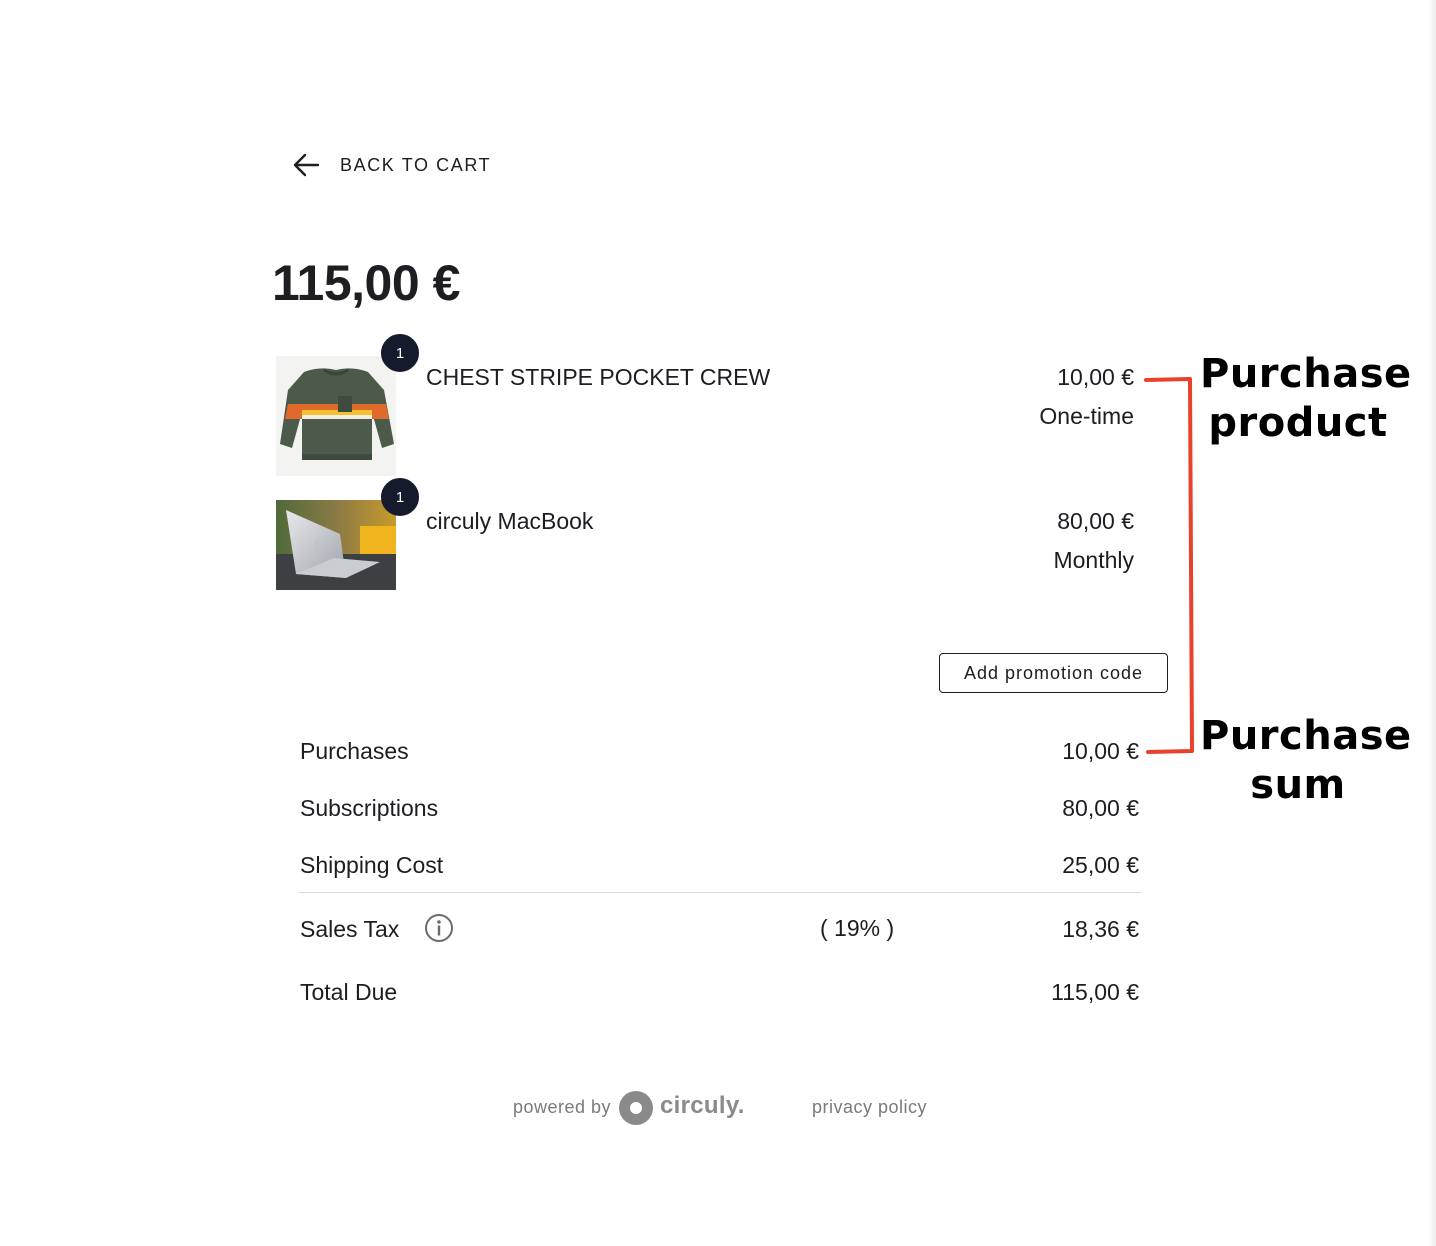  Describe the element at coordinates (1169, 565) in the screenshot. I see `annotation-bracket` at that location.